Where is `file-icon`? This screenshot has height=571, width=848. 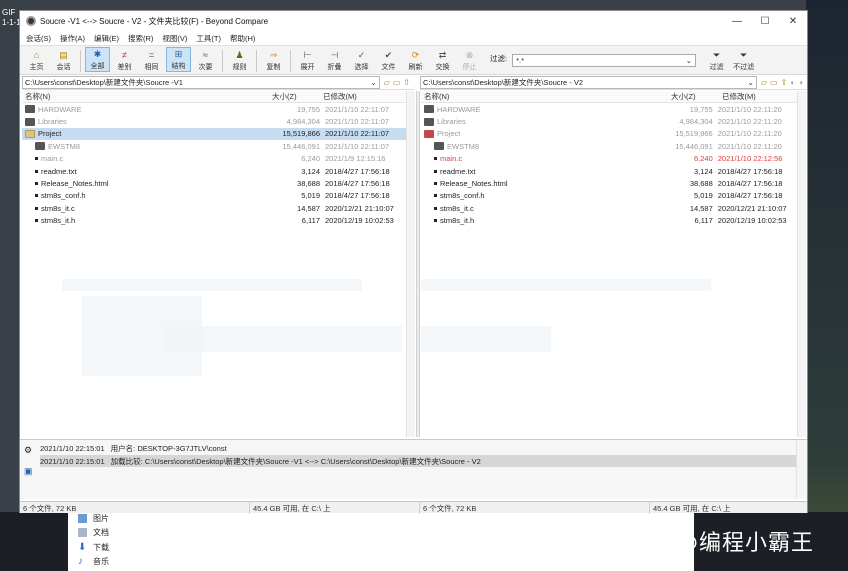
file-icon is located at coordinates (435, 184).